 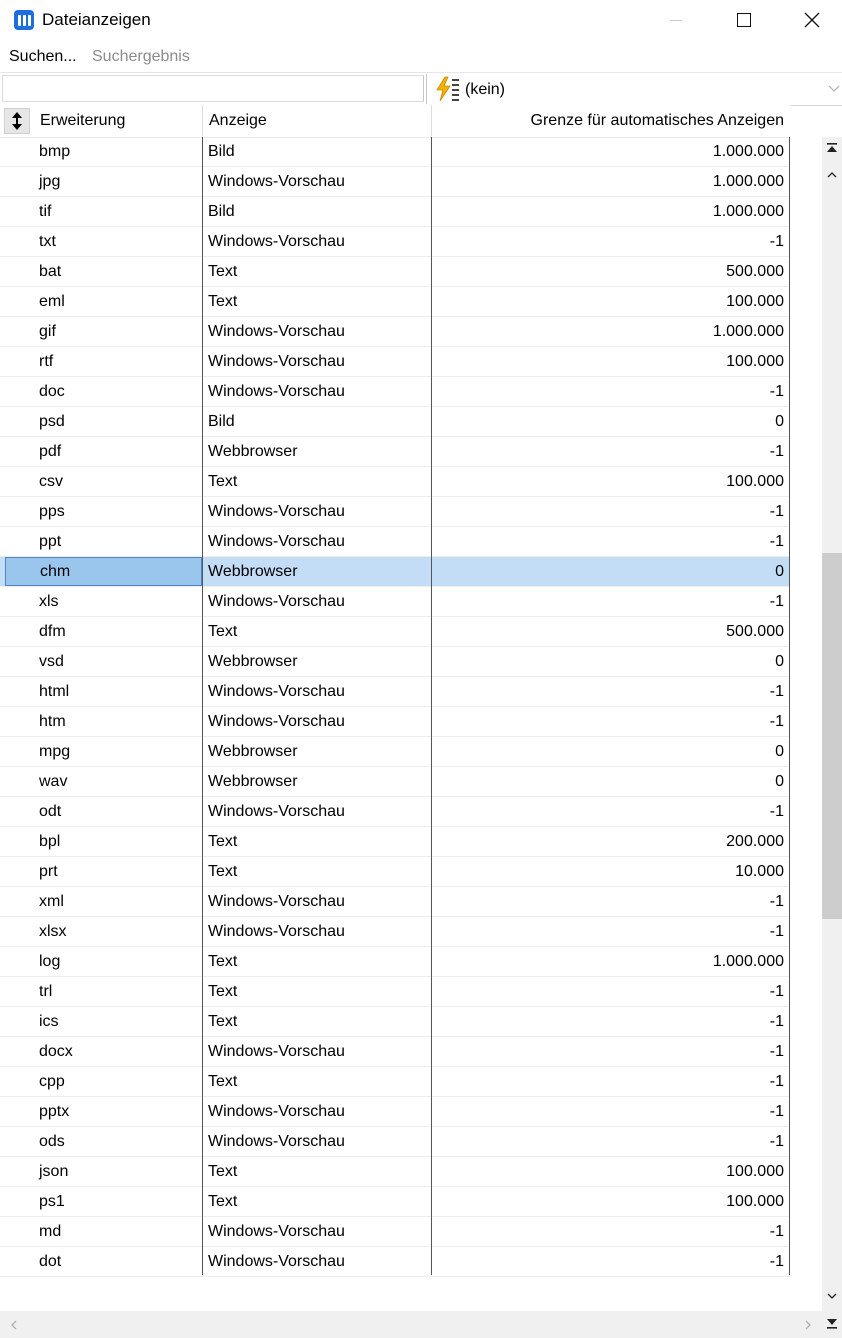 I want to click on table-row: rtf Windows-Vorschau 100.000, so click(x=395, y=362).